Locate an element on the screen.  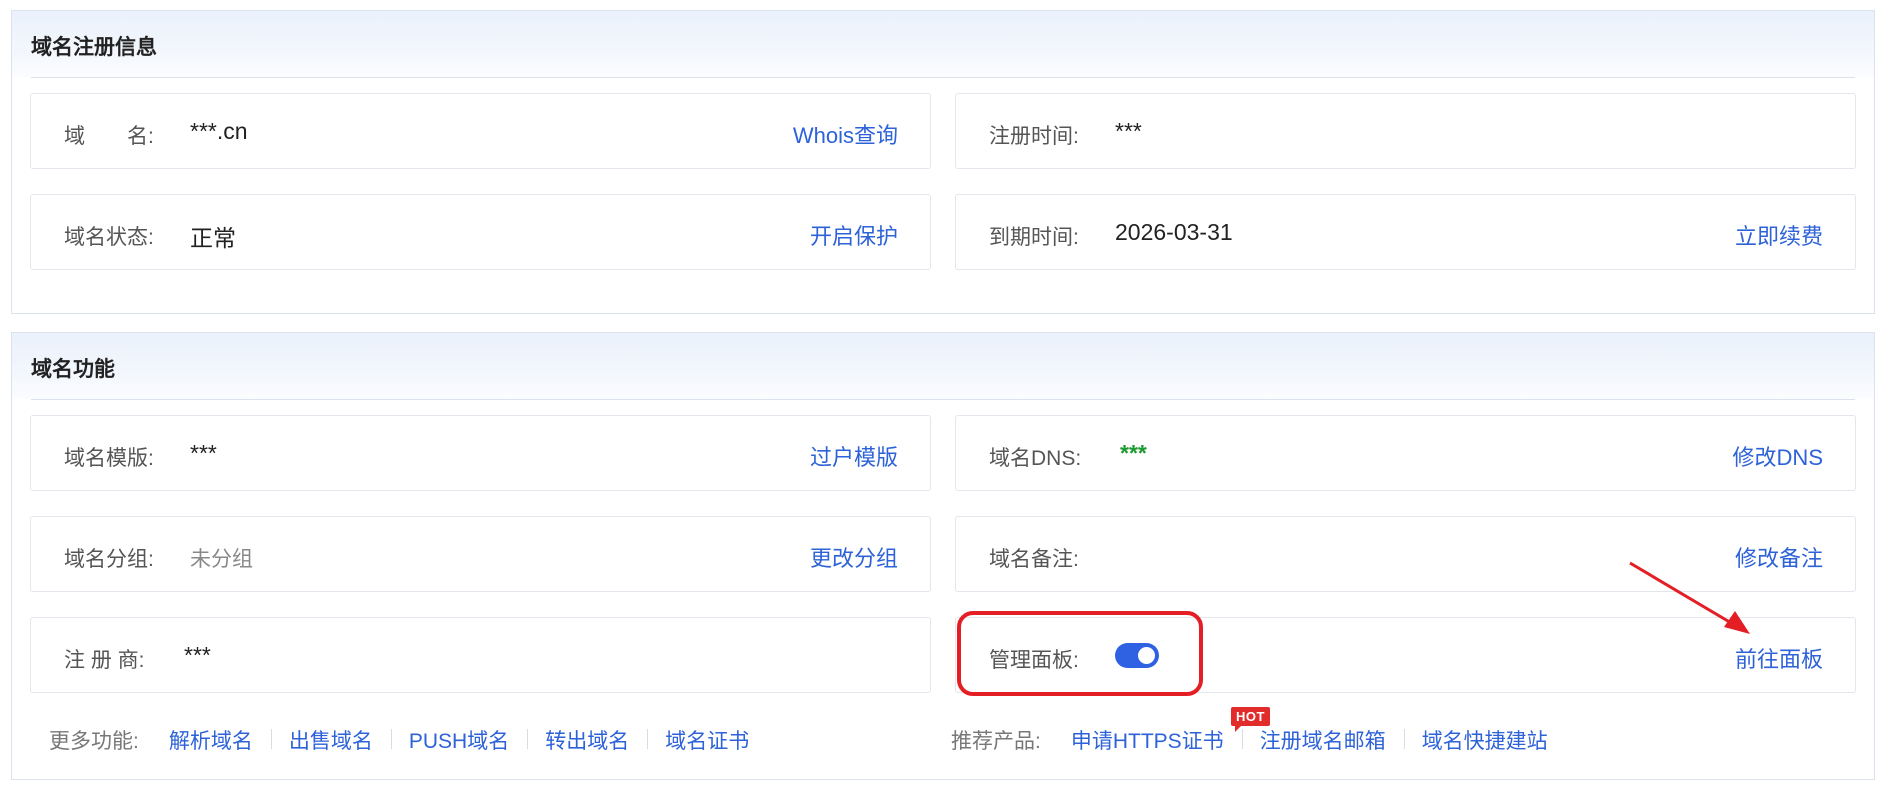
template-value: *** is located at coordinates (203, 453).